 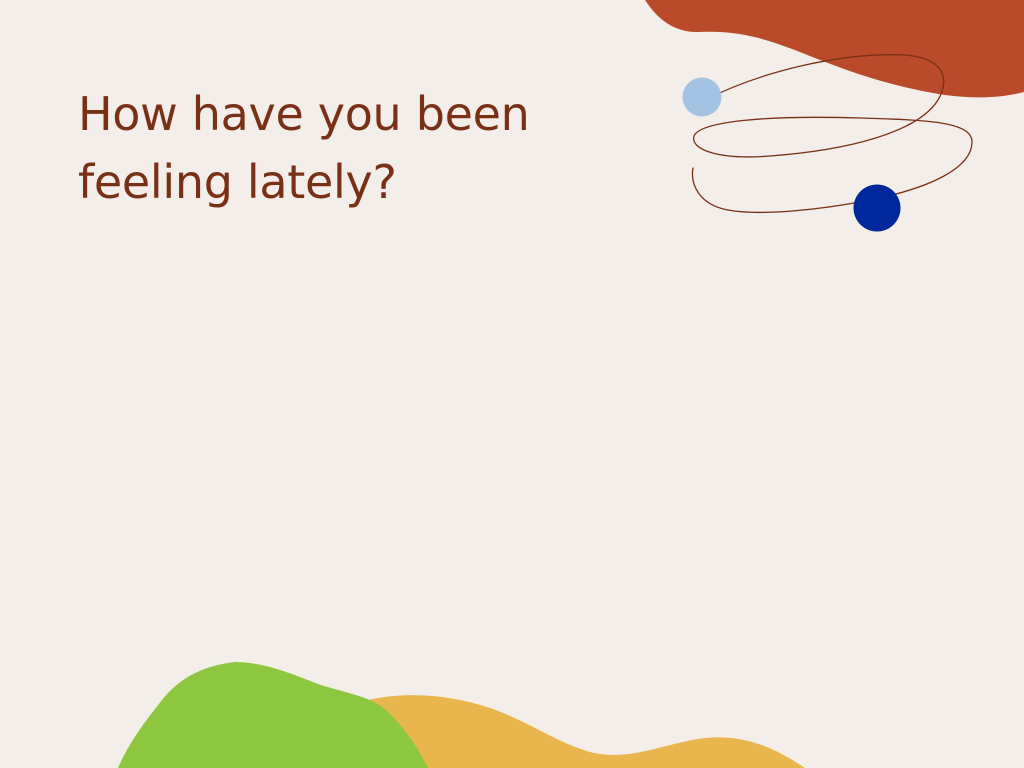 I want to click on green-blob-shape, so click(x=273, y=715).